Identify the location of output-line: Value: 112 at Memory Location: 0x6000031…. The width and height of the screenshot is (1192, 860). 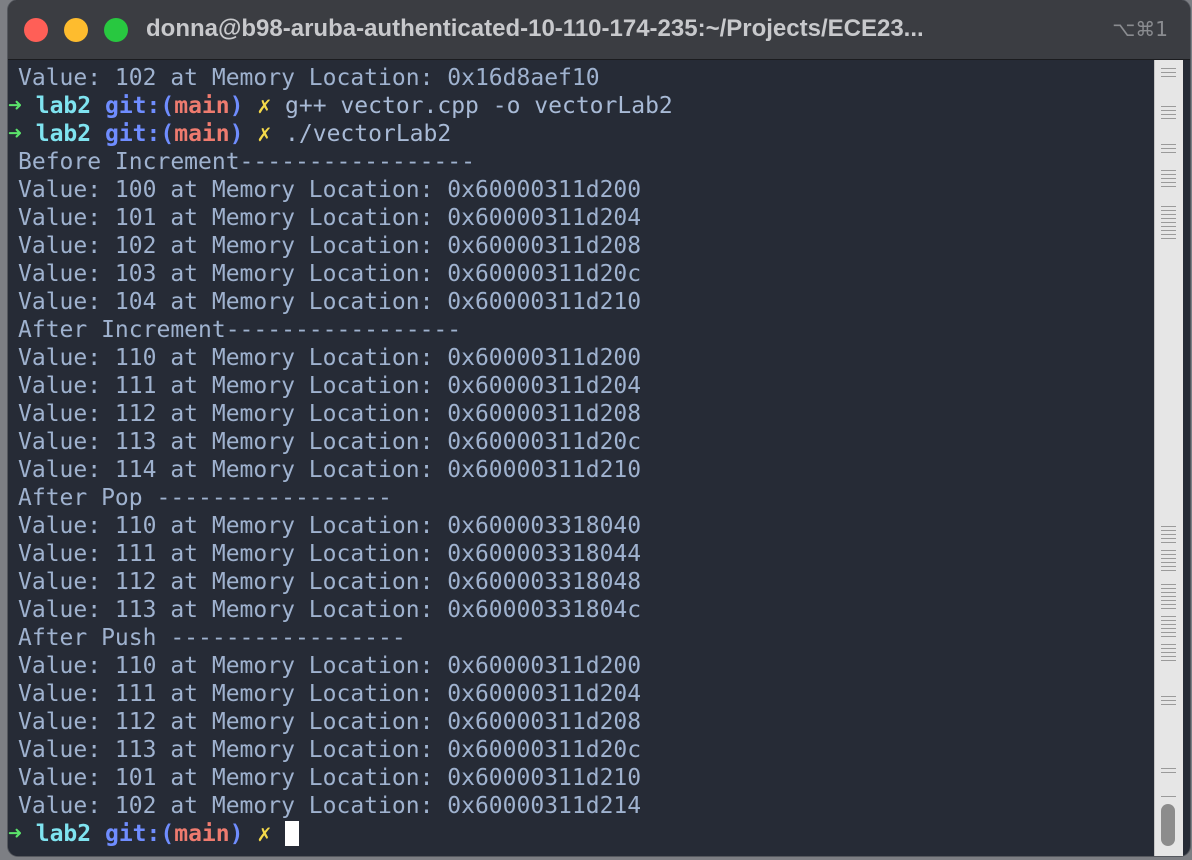
(330, 722).